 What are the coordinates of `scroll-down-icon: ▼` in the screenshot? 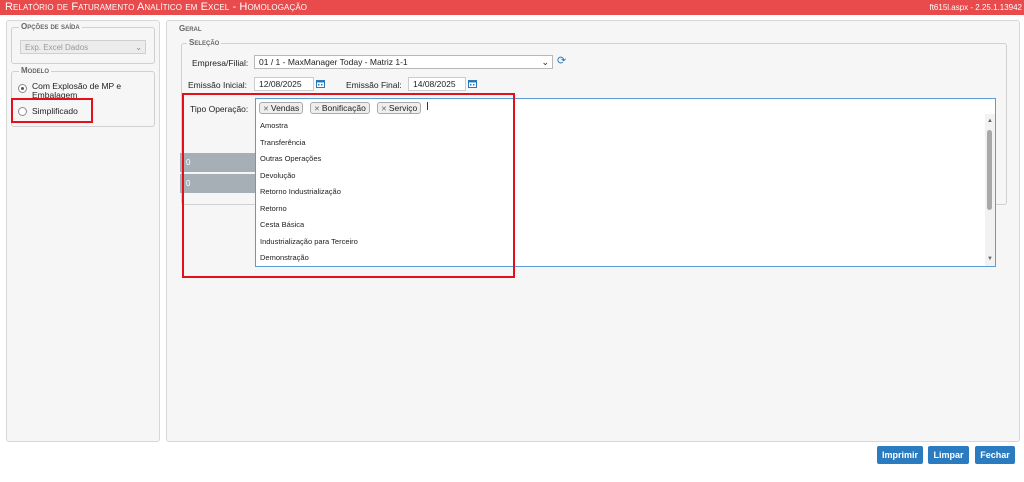 It's located at (990, 259).